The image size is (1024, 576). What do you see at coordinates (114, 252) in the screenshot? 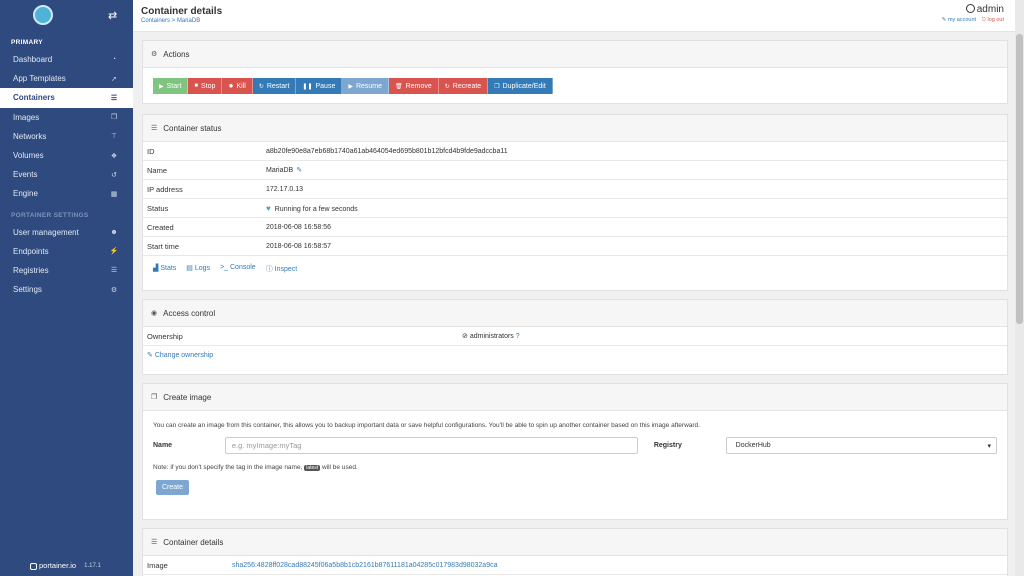
I see `plug-icon: ⚡` at bounding box center [114, 252].